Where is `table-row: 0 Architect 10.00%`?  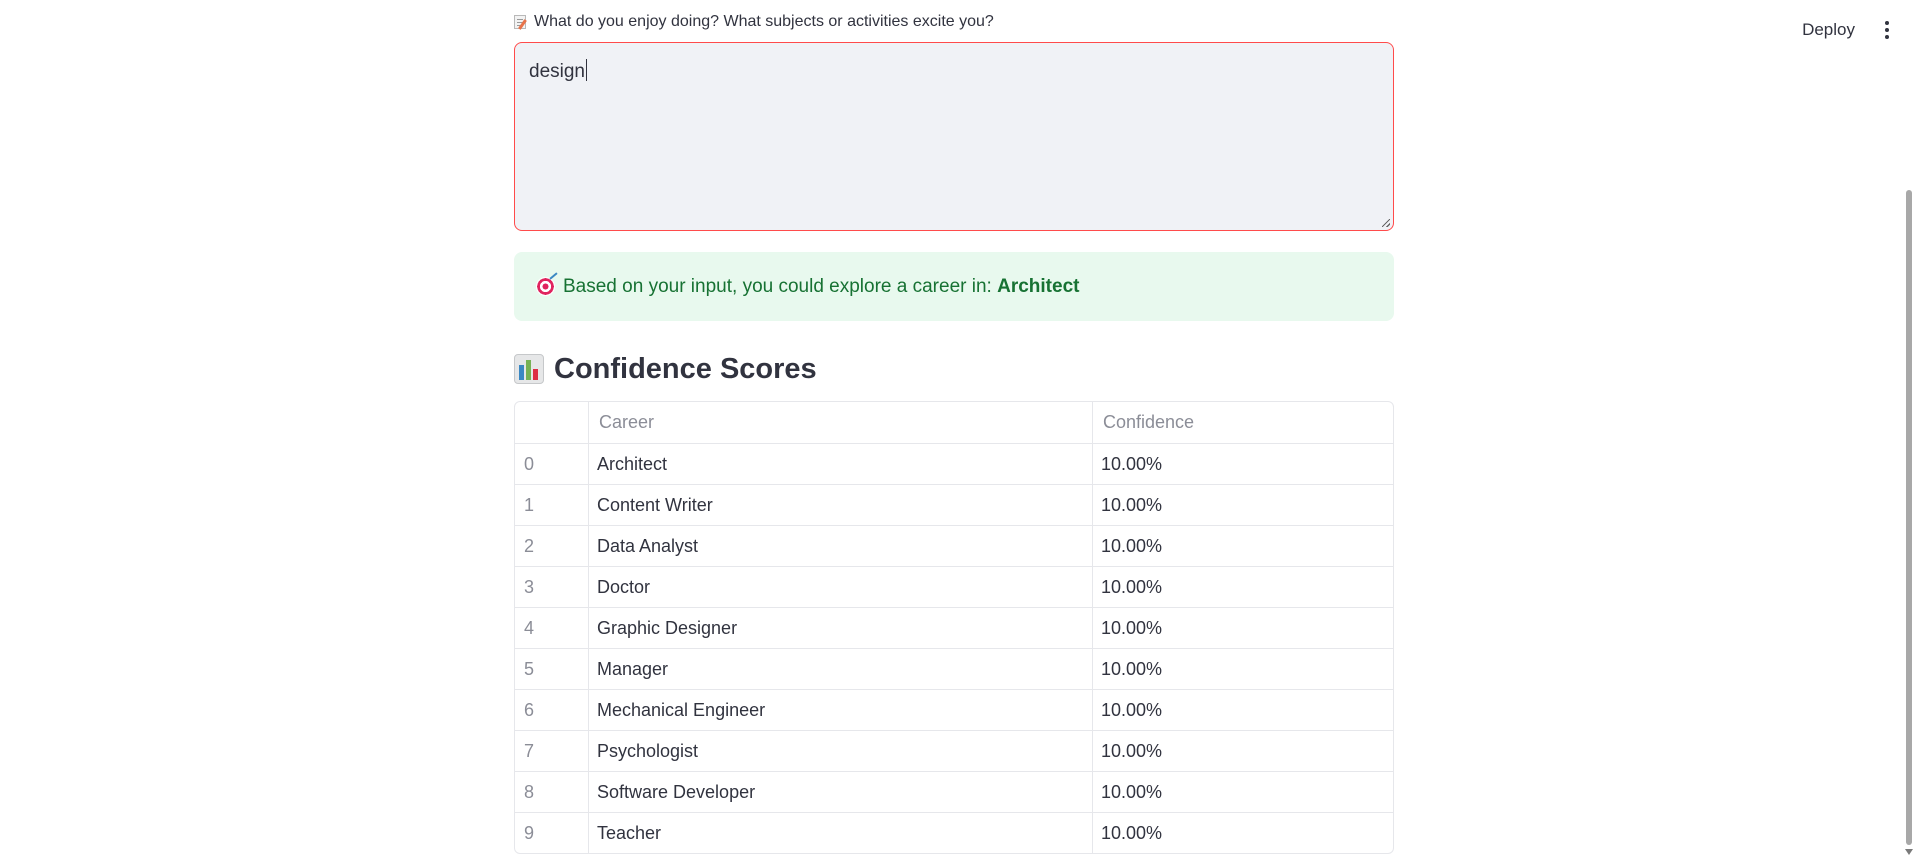
table-row: 0 Architect 10.00% is located at coordinates (954, 463).